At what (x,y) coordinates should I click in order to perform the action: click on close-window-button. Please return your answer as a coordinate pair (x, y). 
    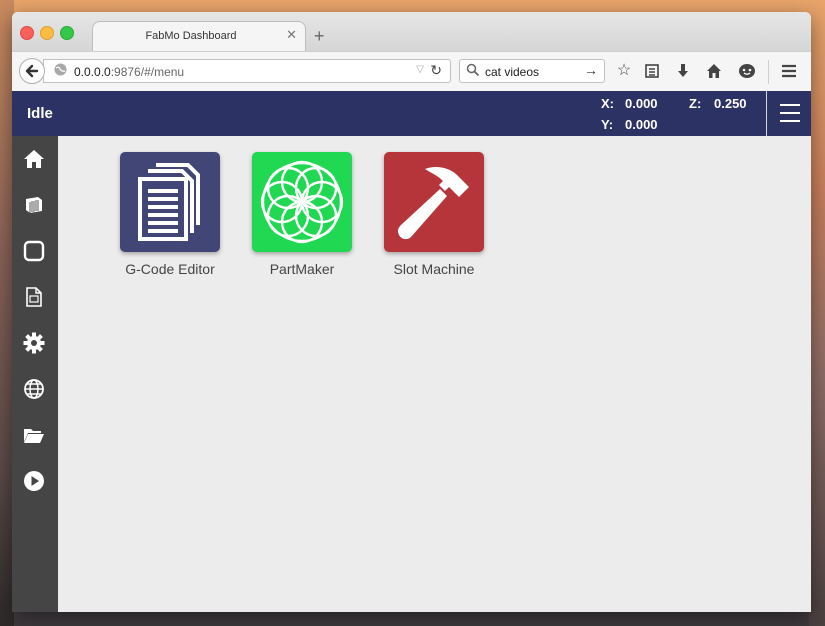
    Looking at the image, I should click on (27, 33).